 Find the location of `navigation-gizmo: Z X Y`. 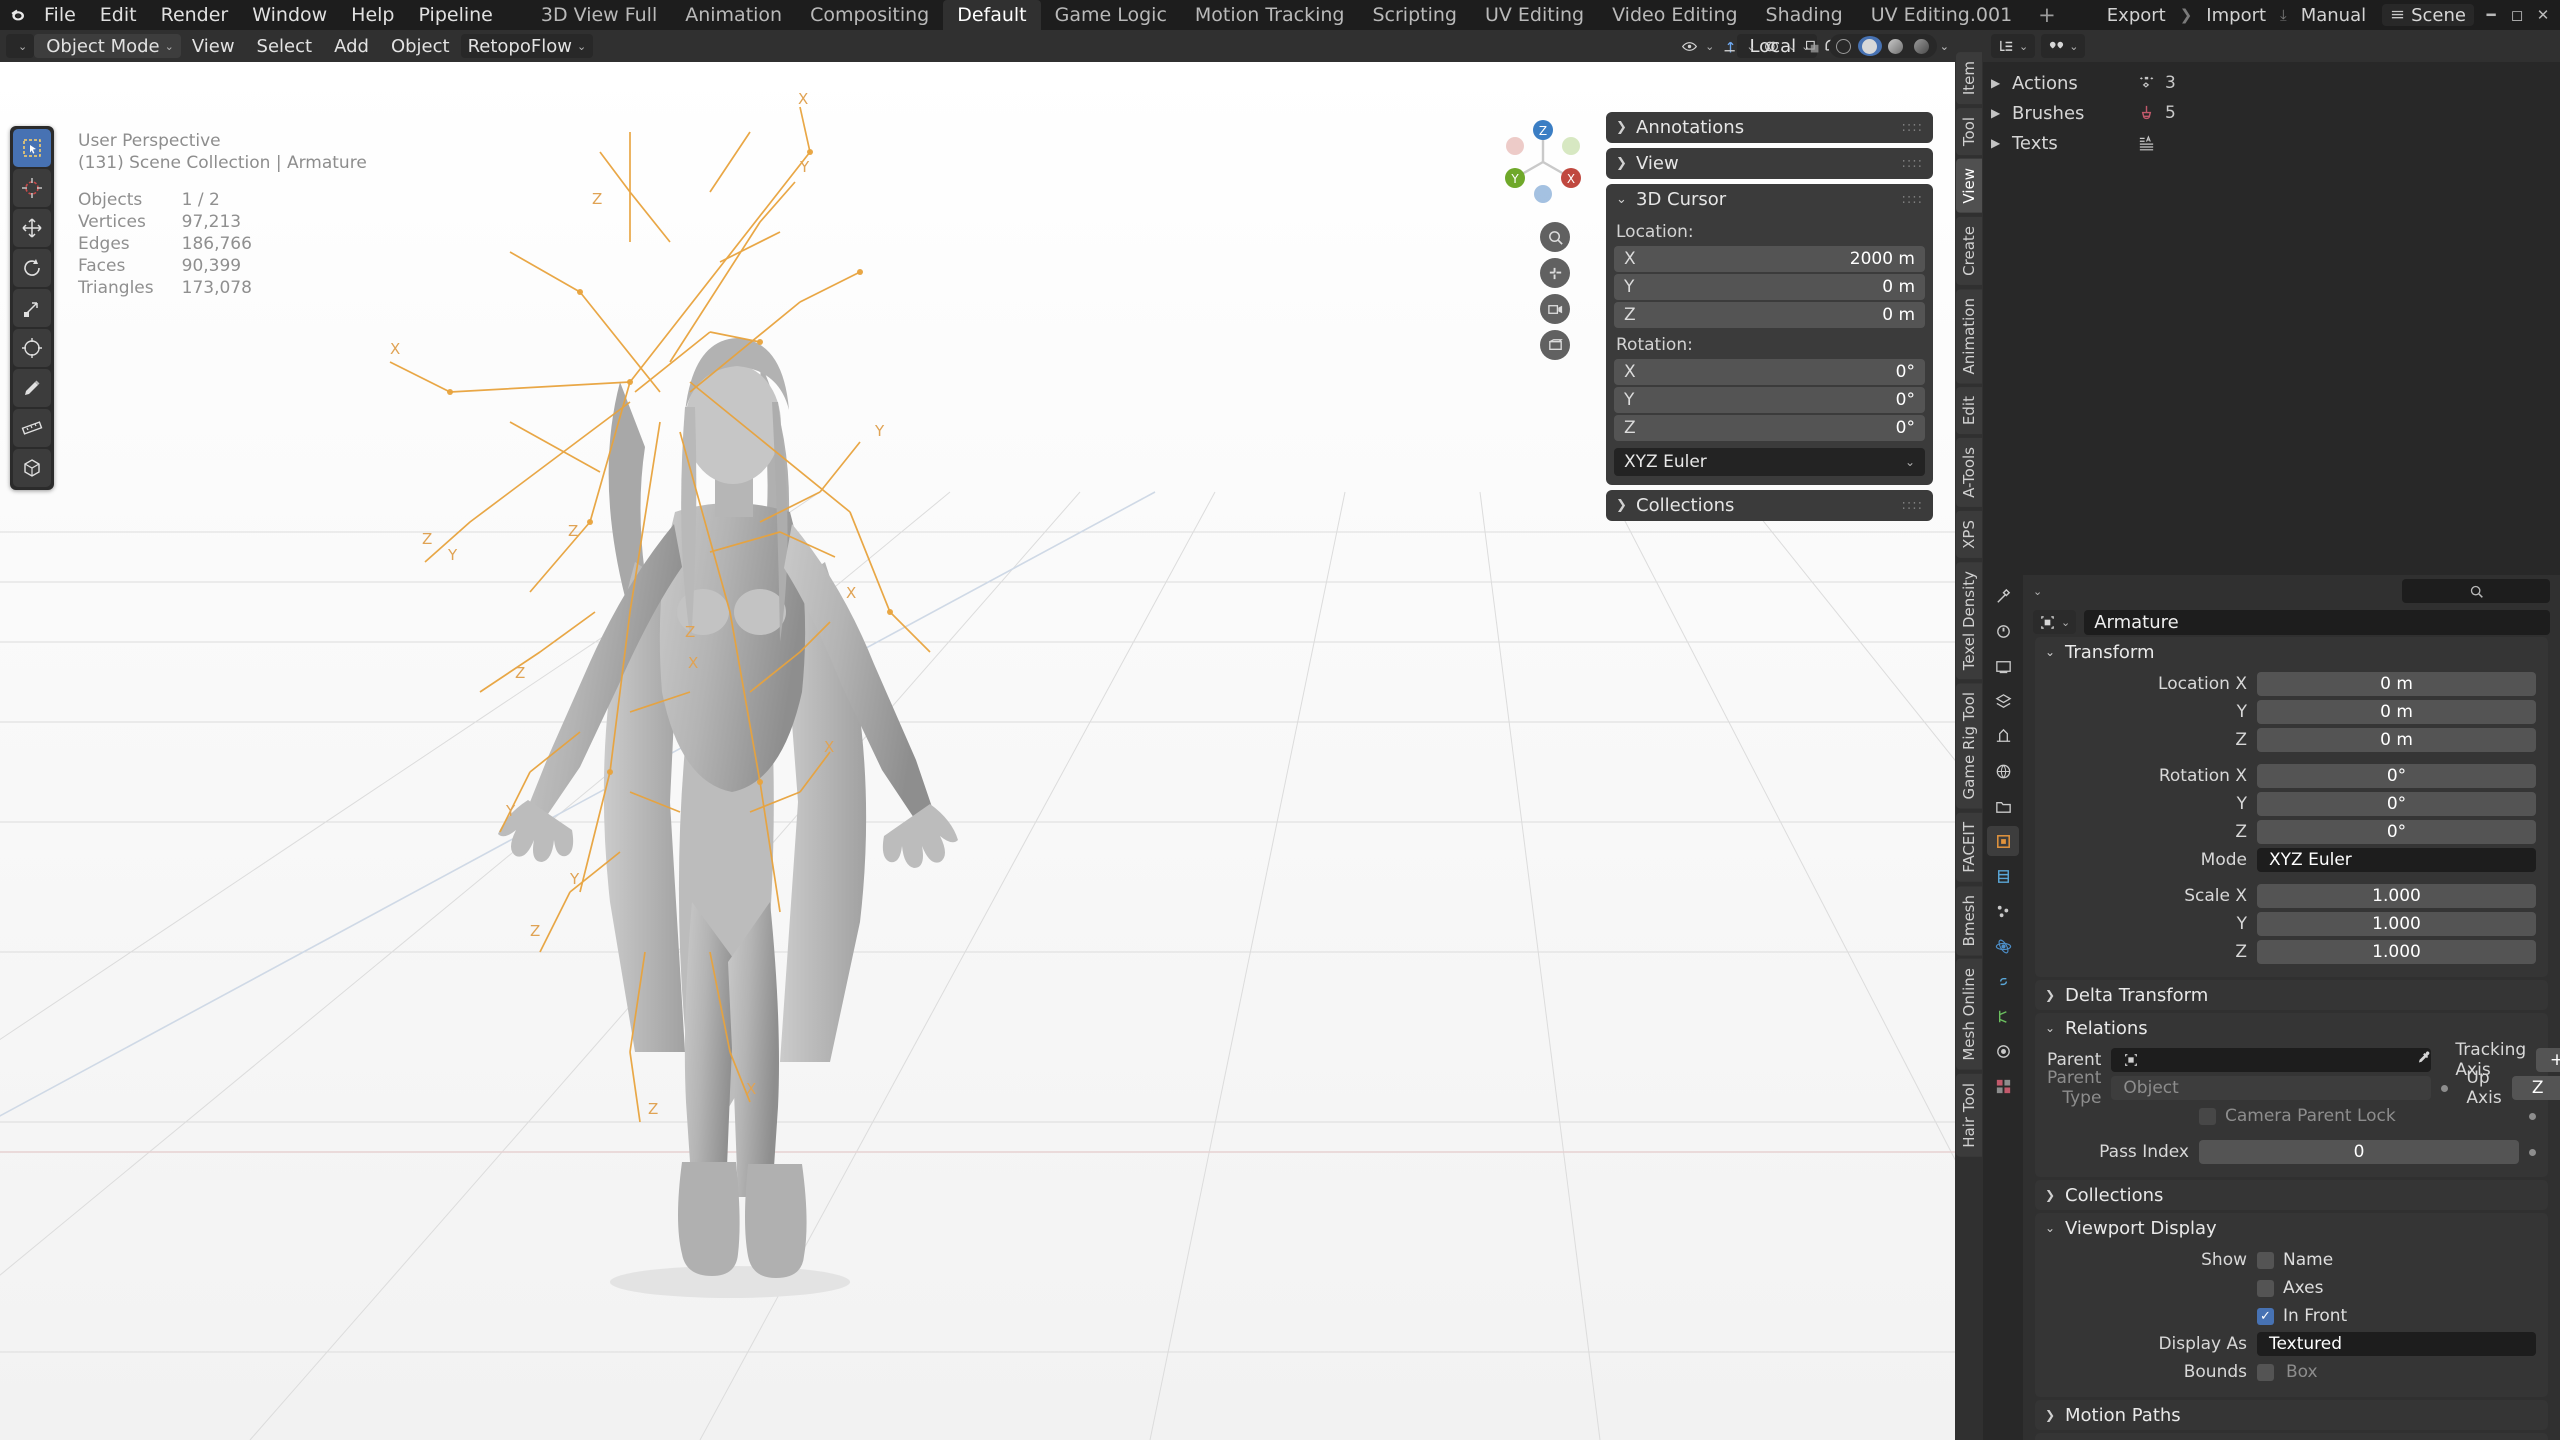

navigation-gizmo: Z X Y is located at coordinates (1543, 162).